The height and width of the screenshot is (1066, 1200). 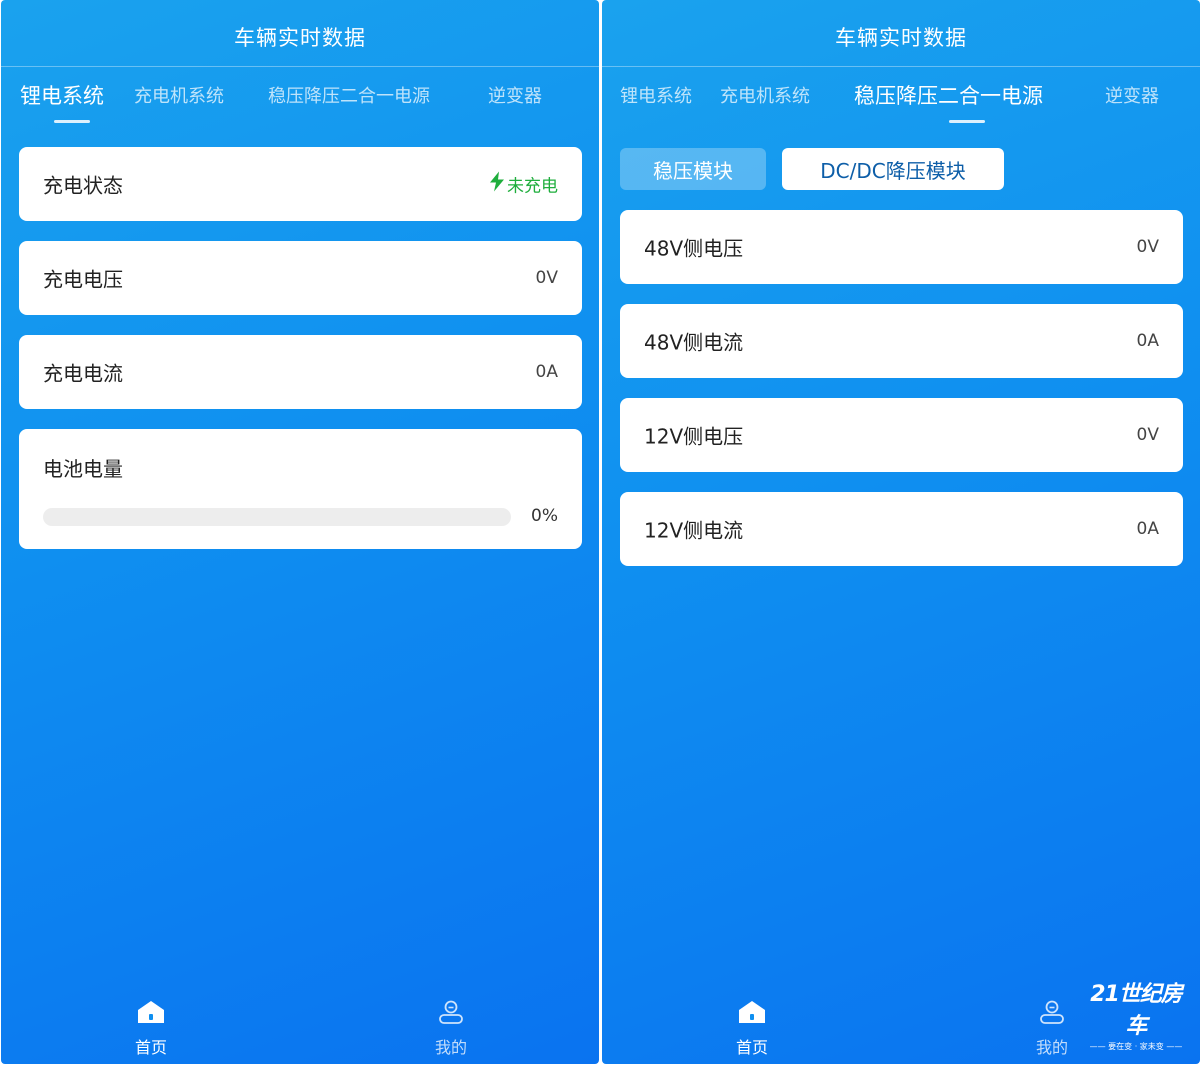 What do you see at coordinates (300, 184) in the screenshot?
I see `charge-status-card: 充电状态 未充电` at bounding box center [300, 184].